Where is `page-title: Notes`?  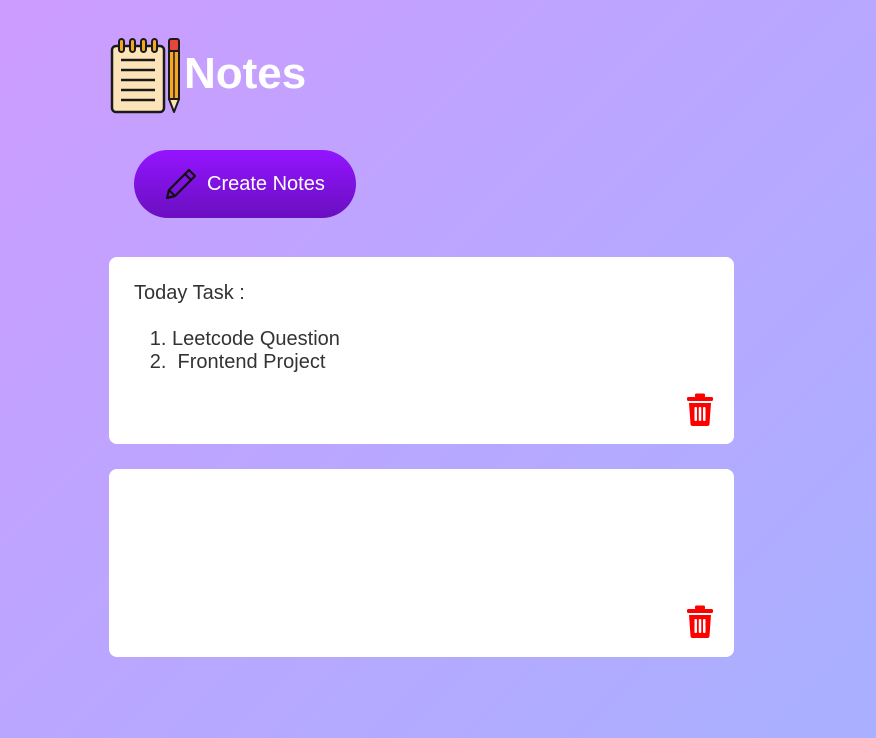
page-title: Notes is located at coordinates (245, 73).